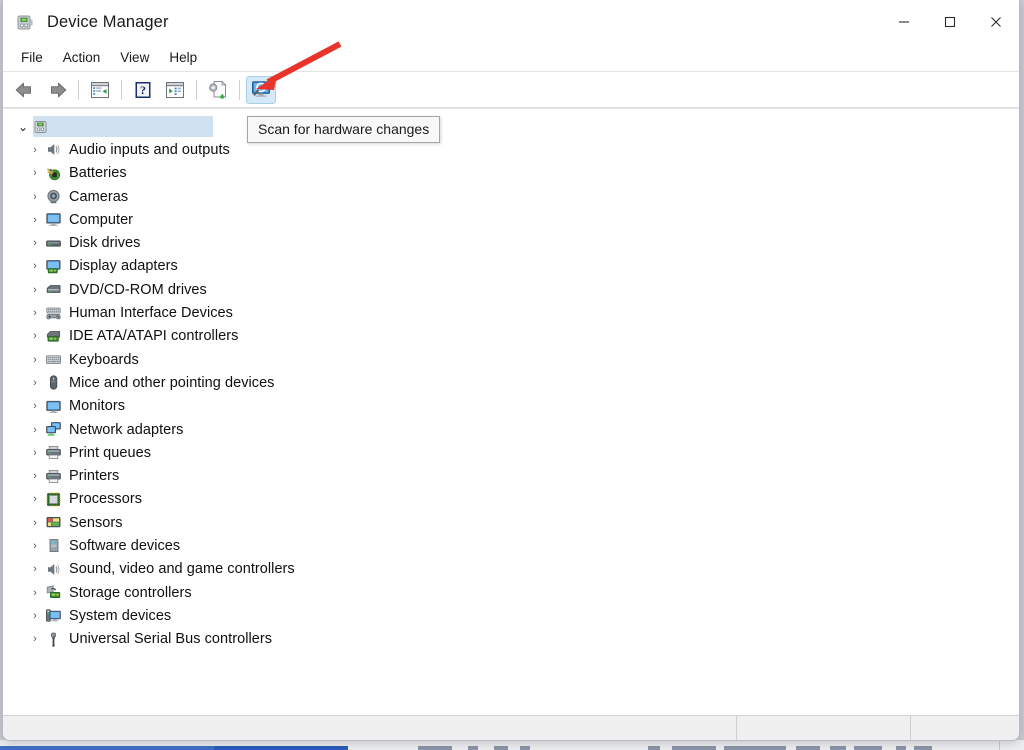 The width and height of the screenshot is (1024, 750). What do you see at coordinates (511, 569) in the screenshot?
I see `tree-item-sound-video-and-game-controllers: › Sound, video and game controllers` at bounding box center [511, 569].